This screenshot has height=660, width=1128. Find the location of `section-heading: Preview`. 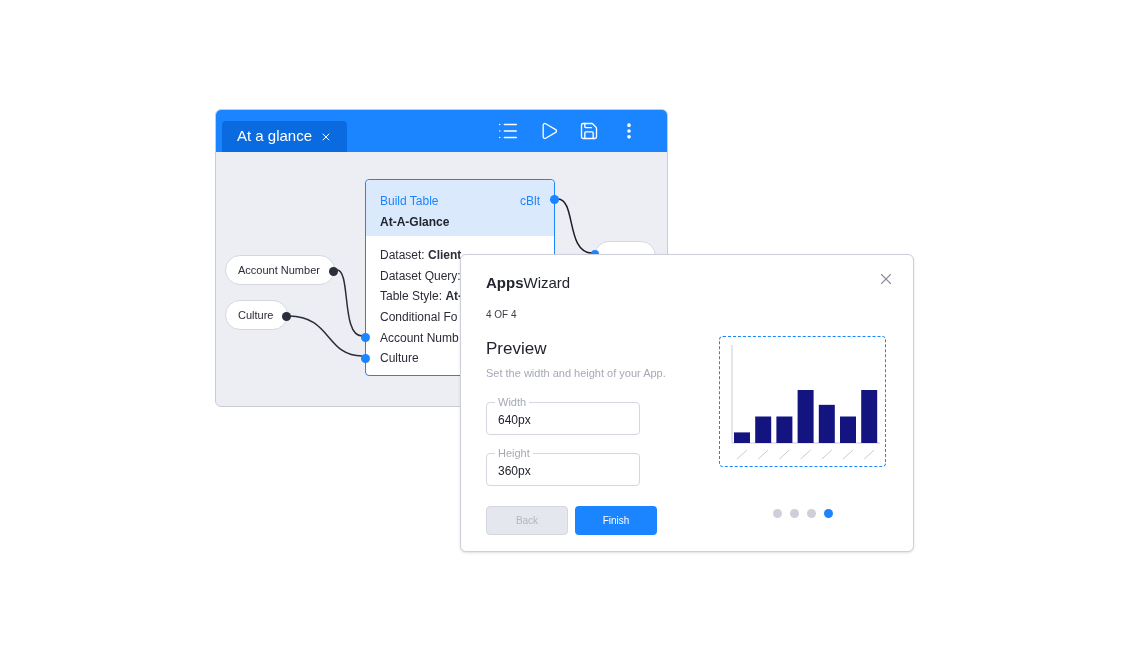

section-heading: Preview is located at coordinates (517, 348).